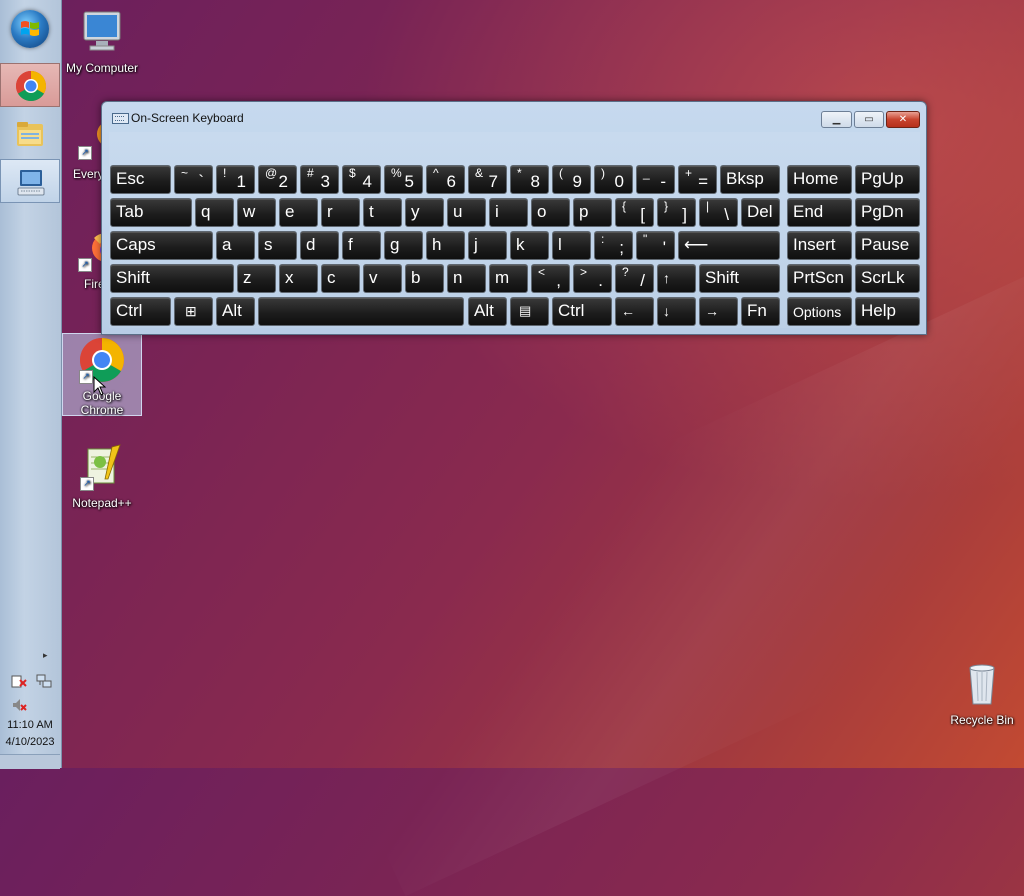 The height and width of the screenshot is (896, 1024). Describe the element at coordinates (514, 117) in the screenshot. I see `window-titlebar: On-Screen Keyboard ▁ ▭ ✕` at that location.